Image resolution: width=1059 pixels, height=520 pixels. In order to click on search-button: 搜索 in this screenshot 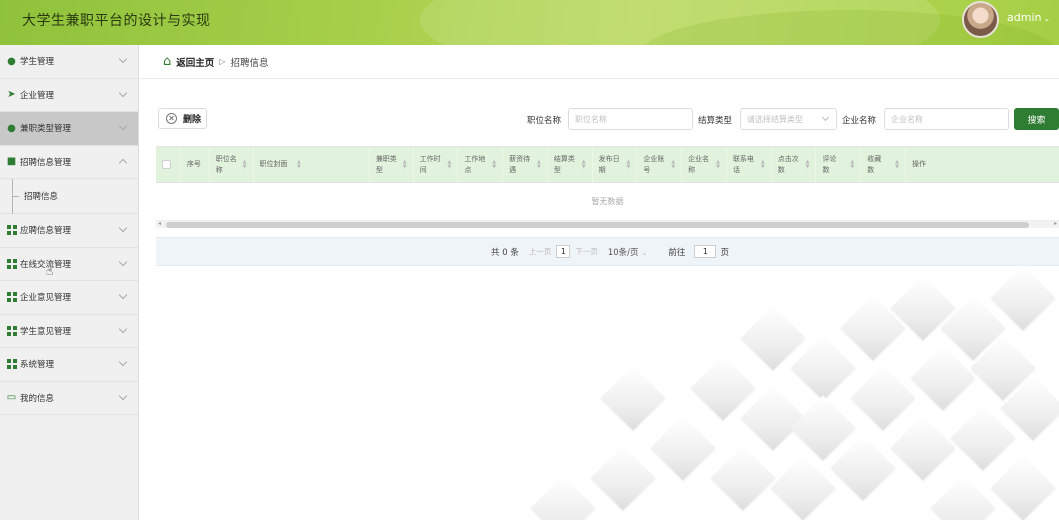, I will do `click(1036, 119)`.